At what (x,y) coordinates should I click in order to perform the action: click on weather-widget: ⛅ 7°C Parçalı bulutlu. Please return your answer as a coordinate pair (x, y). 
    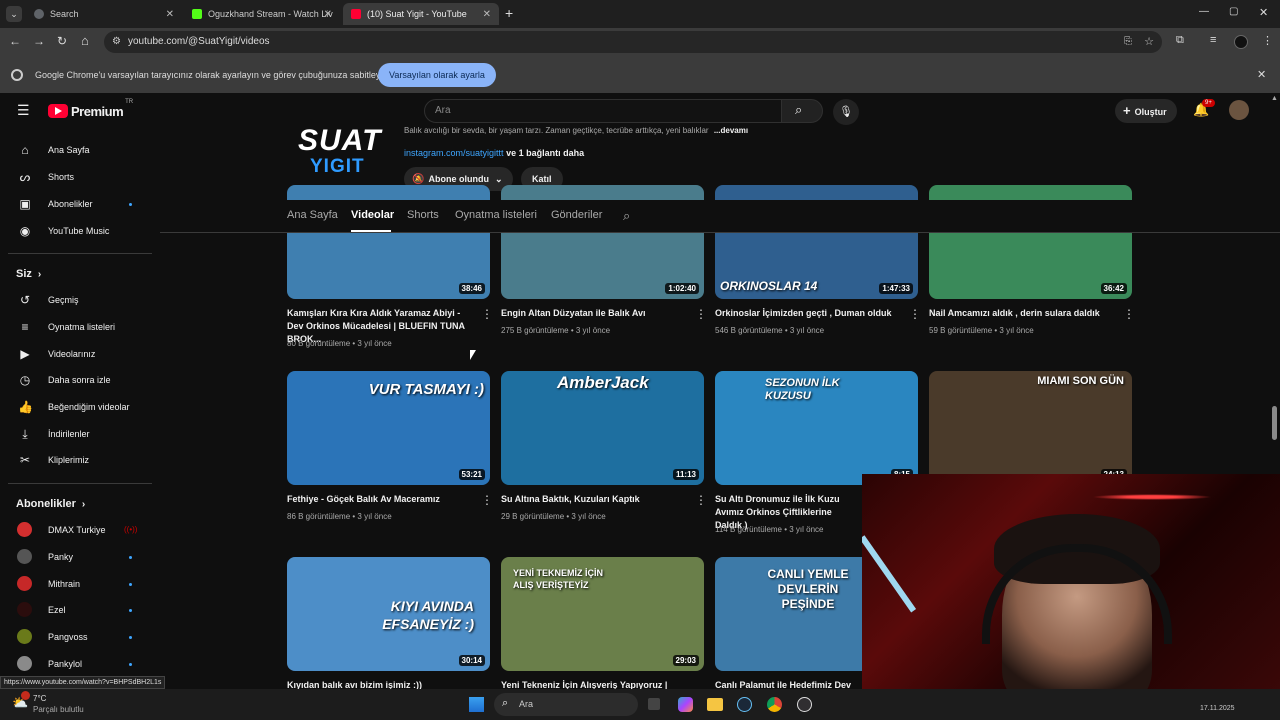
    Looking at the image, I should click on (62, 704).